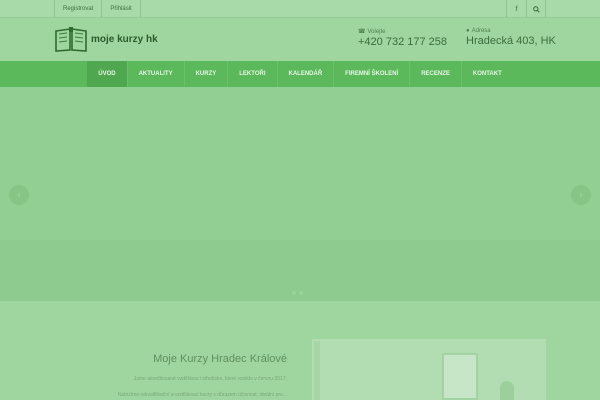  I want to click on login-link: Přihlásit, so click(121, 9).